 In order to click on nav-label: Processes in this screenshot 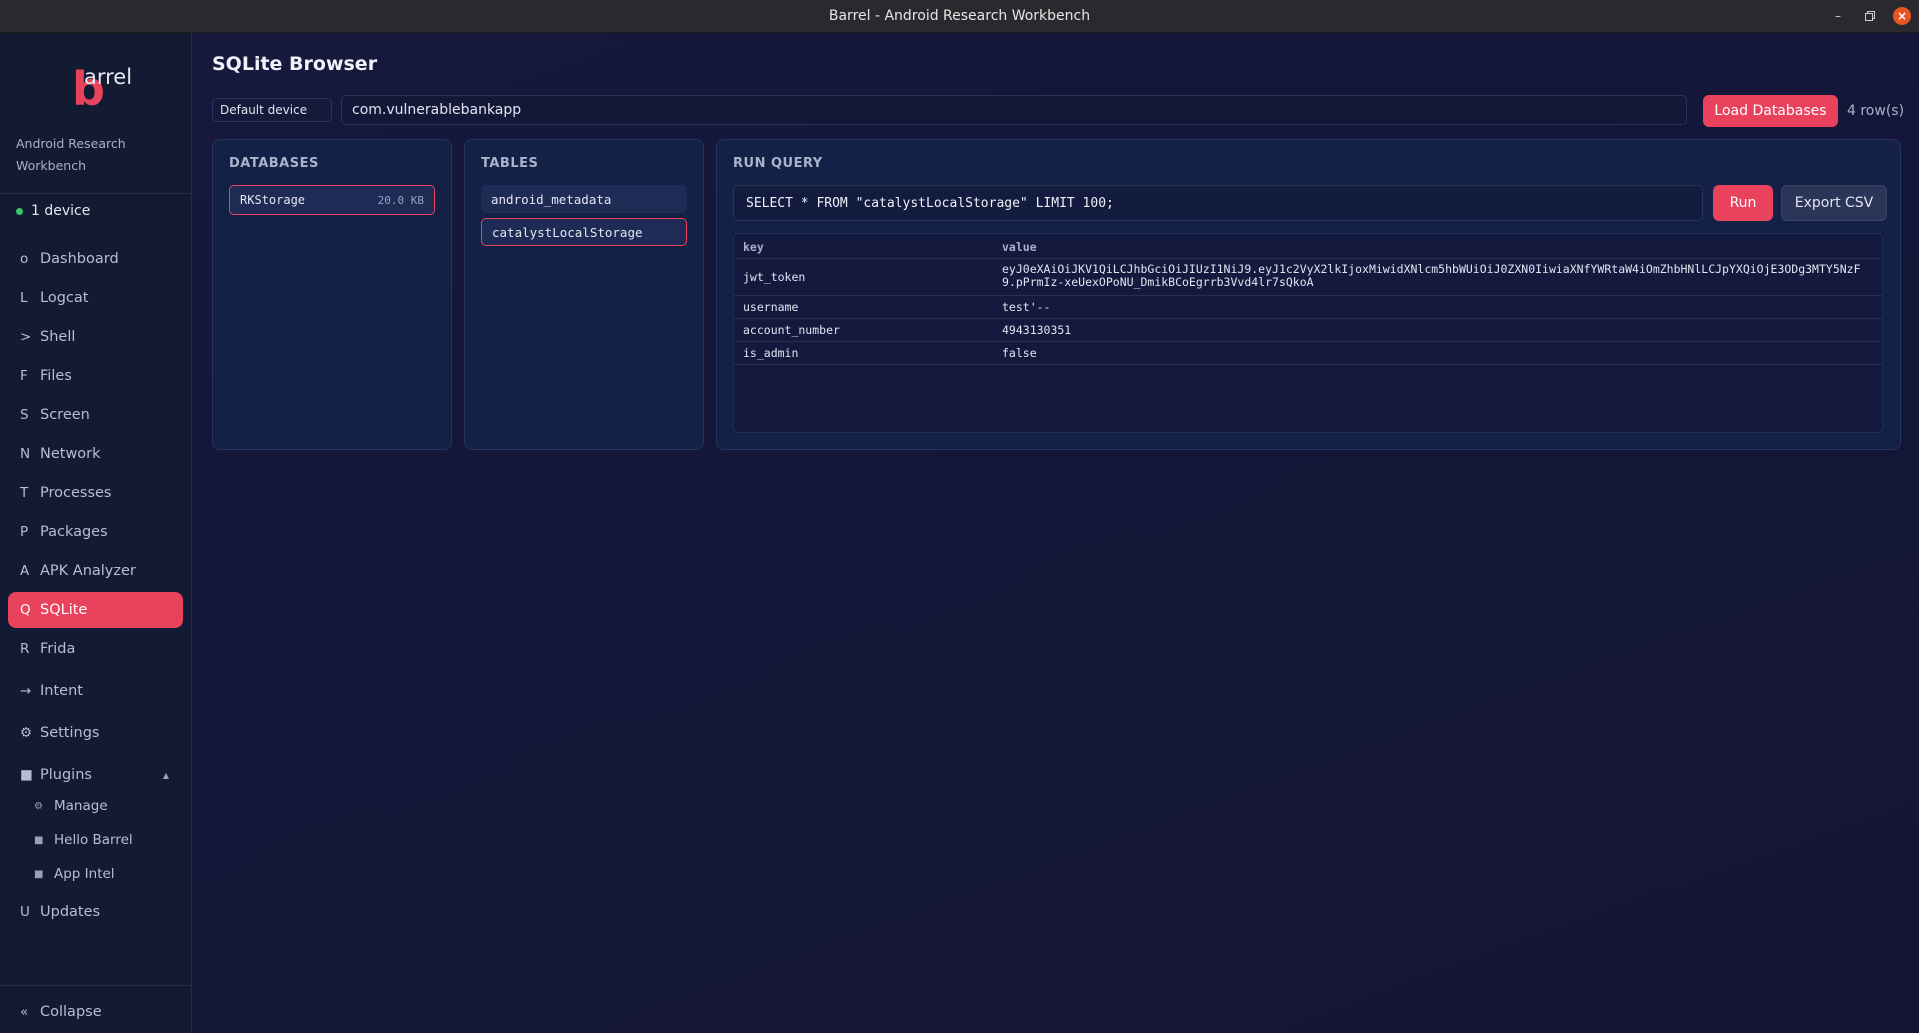, I will do `click(76, 493)`.